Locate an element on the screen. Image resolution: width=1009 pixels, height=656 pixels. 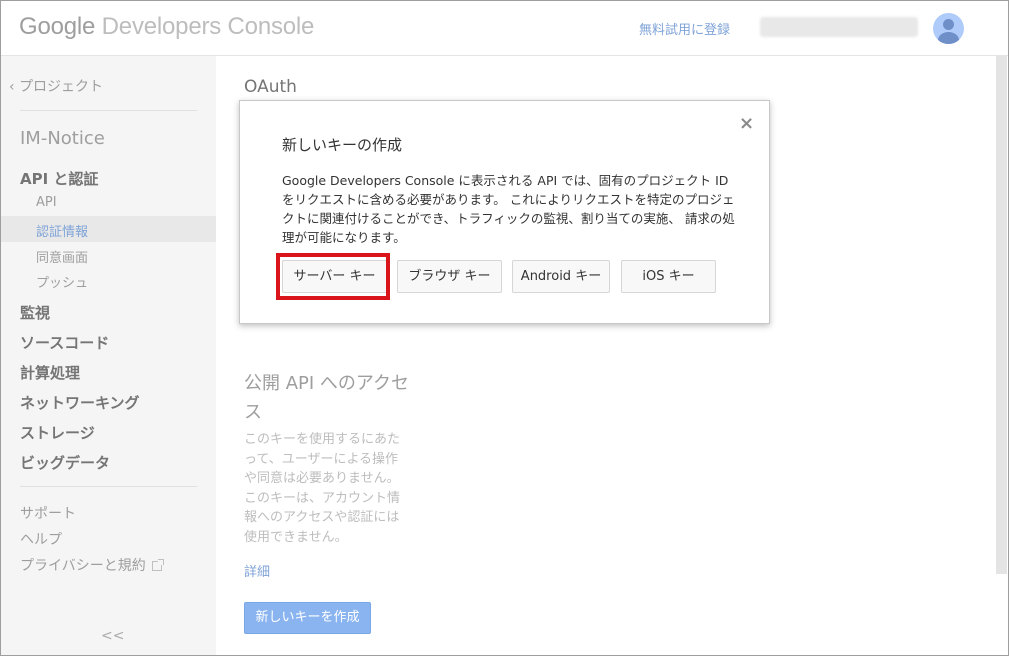
sidebar-item-networking: ネットワーキング is located at coordinates (80, 402).